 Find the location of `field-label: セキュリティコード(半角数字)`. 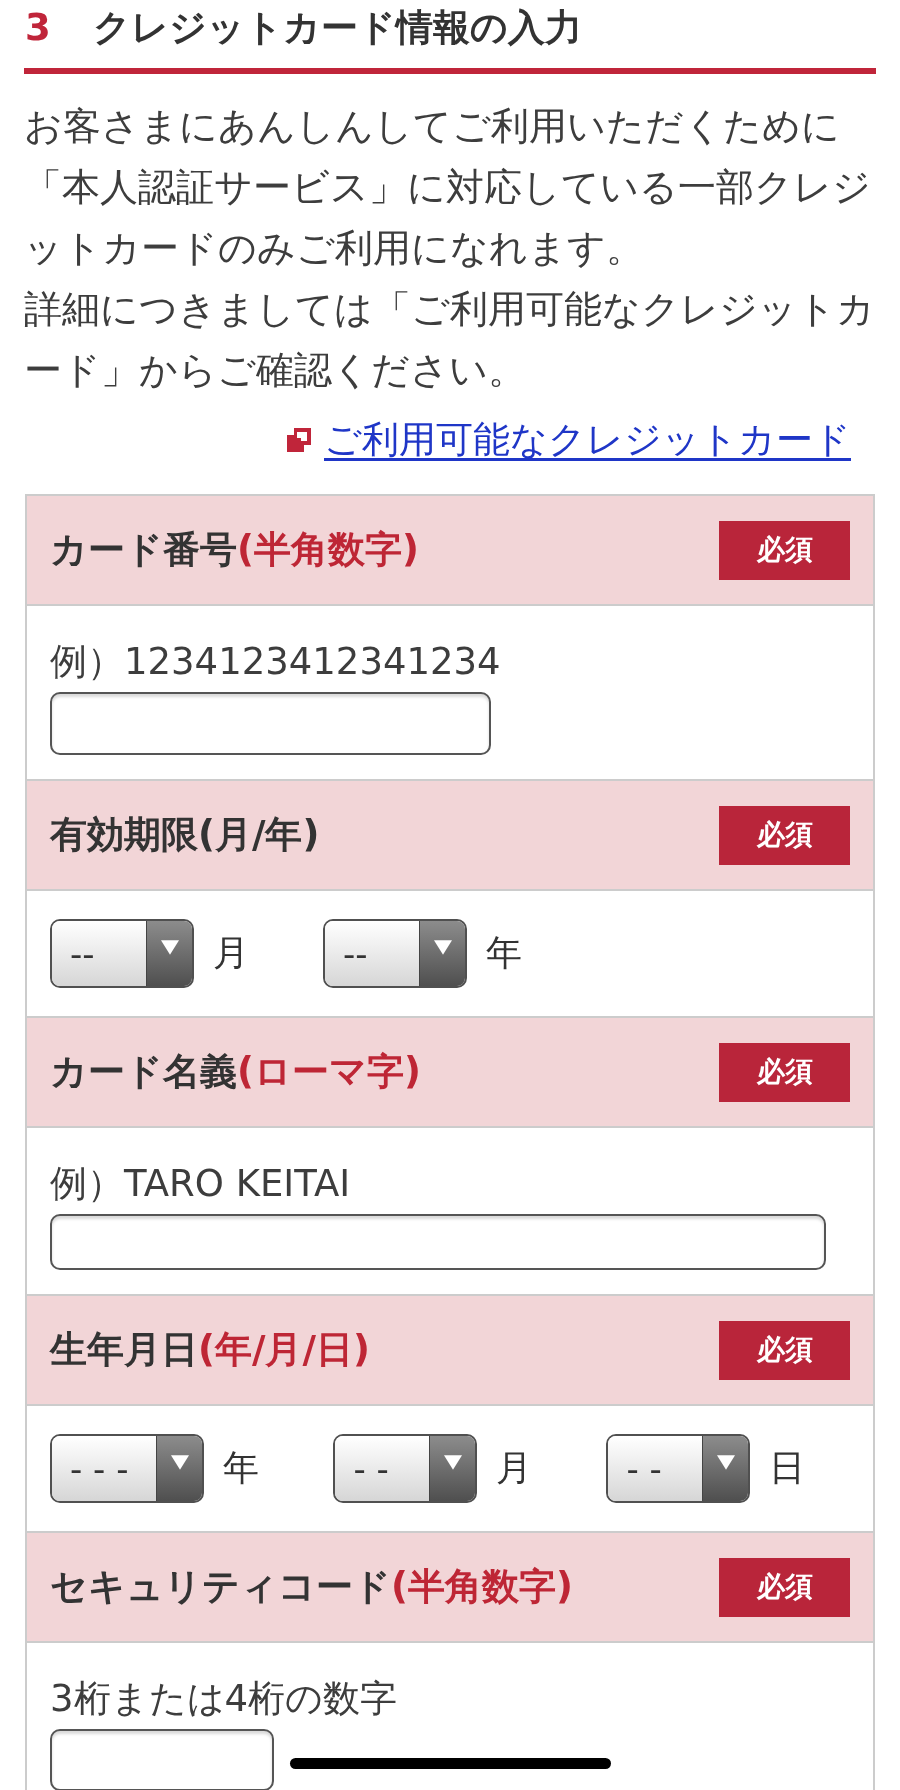

field-label: セキュリティコード(半角数字) is located at coordinates (311, 1587).